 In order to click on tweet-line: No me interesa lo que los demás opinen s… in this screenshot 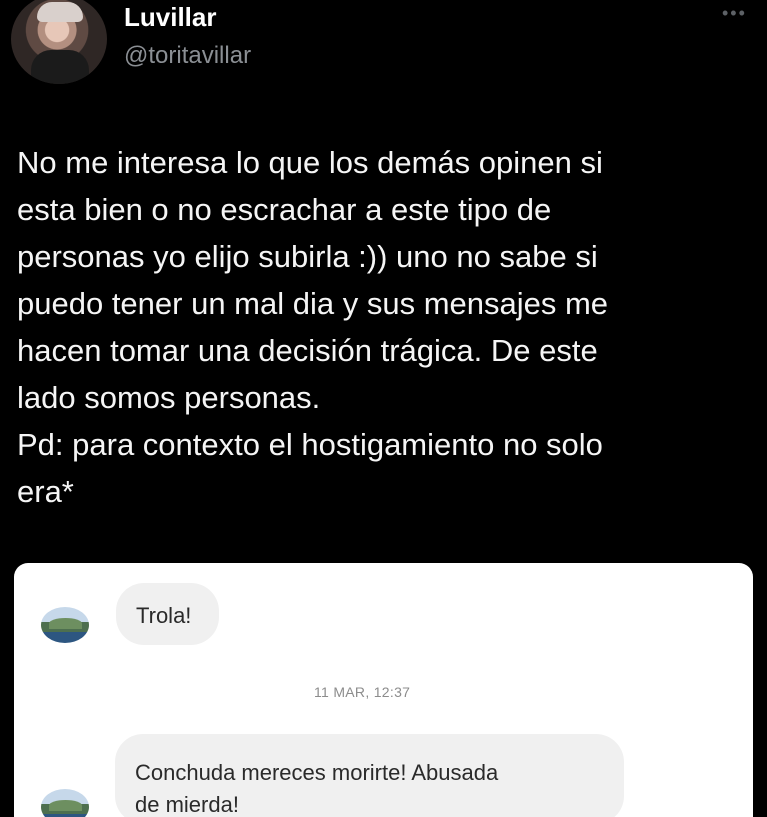, I will do `click(310, 162)`.